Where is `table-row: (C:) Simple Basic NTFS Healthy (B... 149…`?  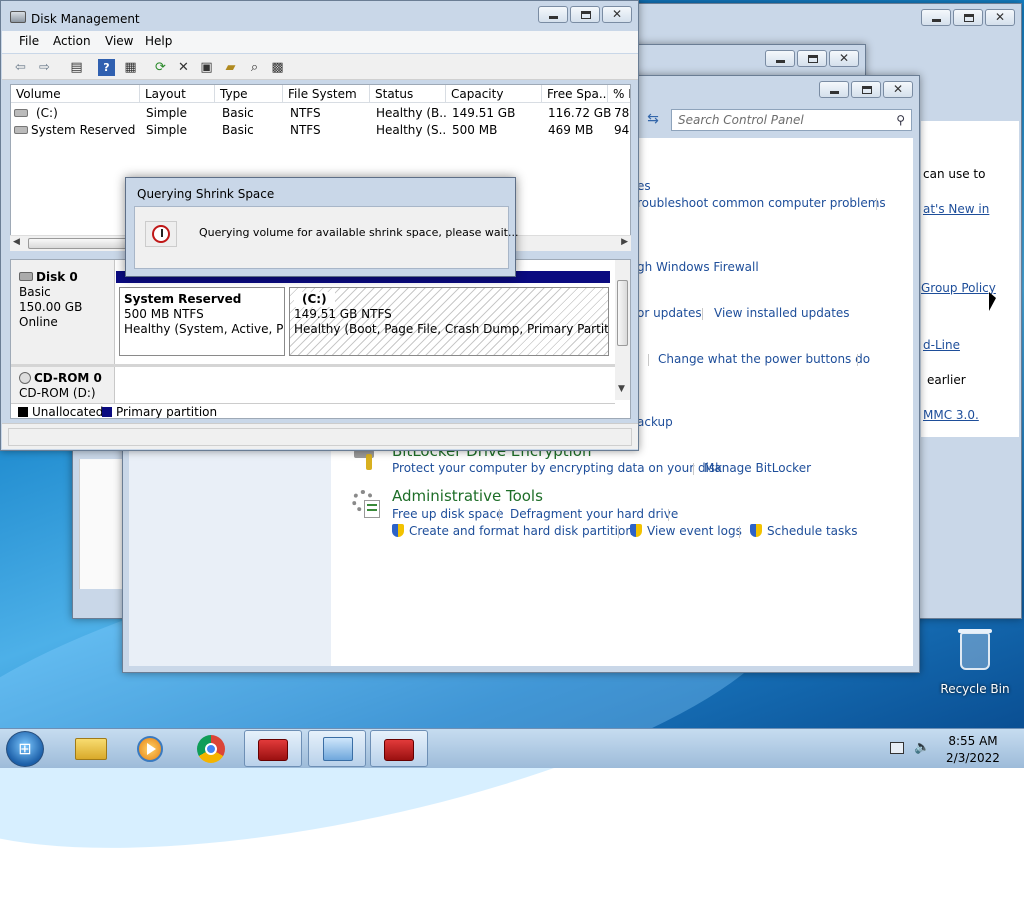
table-row: (C:) Simple Basic NTFS Healthy (B... 149… is located at coordinates (320, 113).